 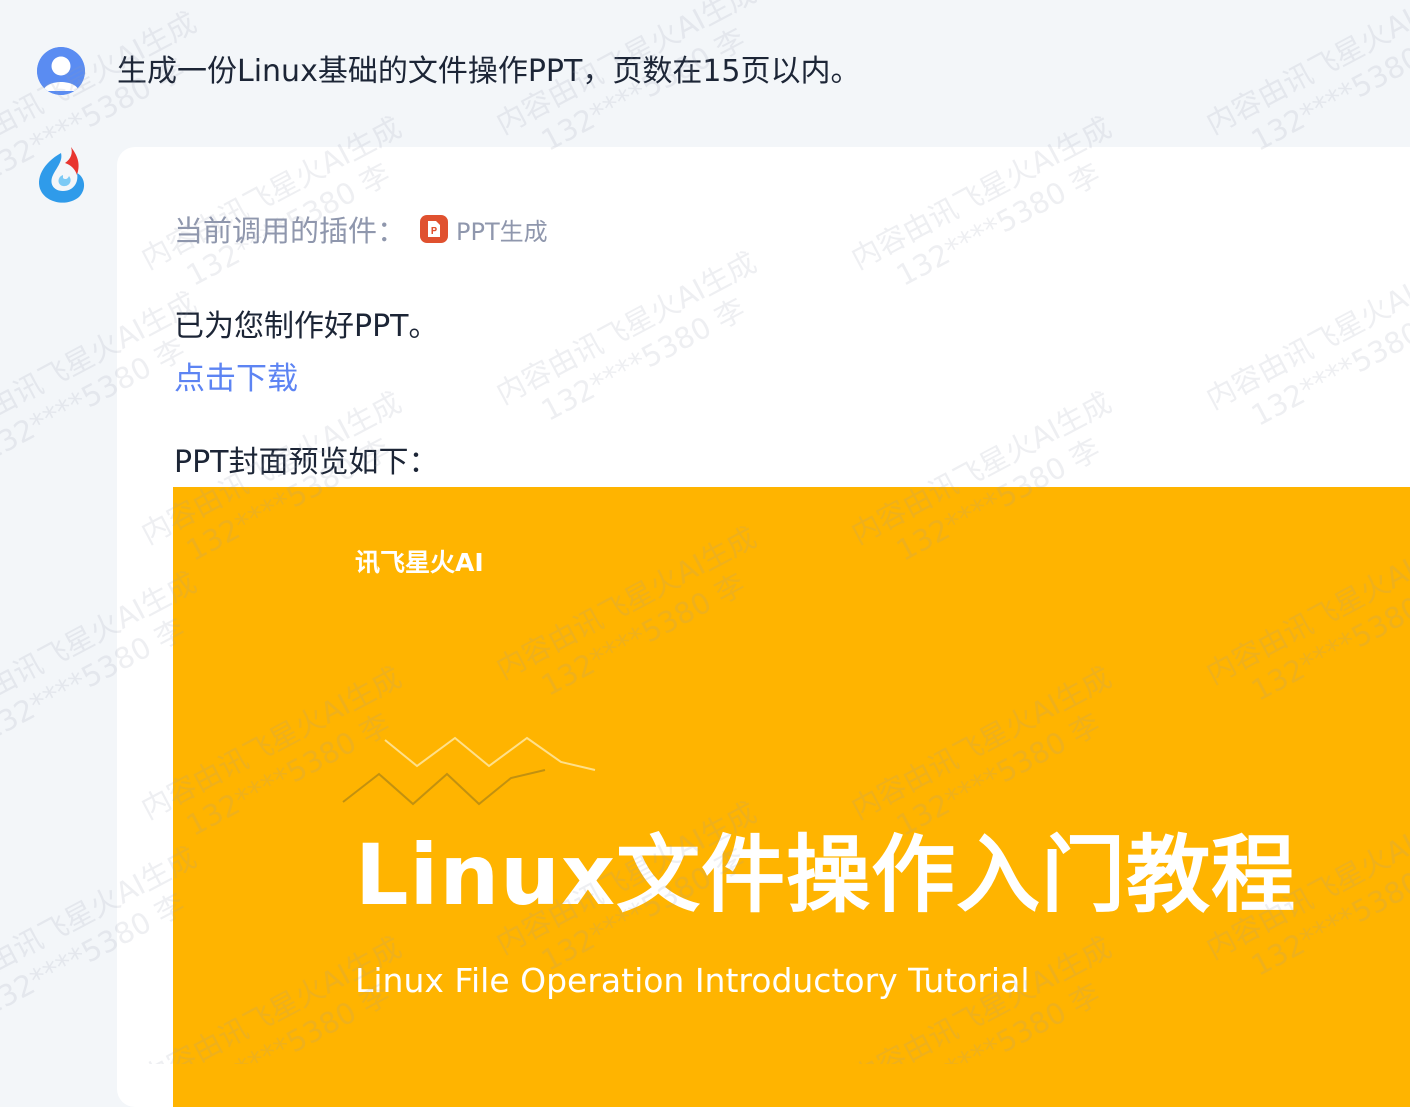 I want to click on spark-logo-icon, so click(x=61, y=176).